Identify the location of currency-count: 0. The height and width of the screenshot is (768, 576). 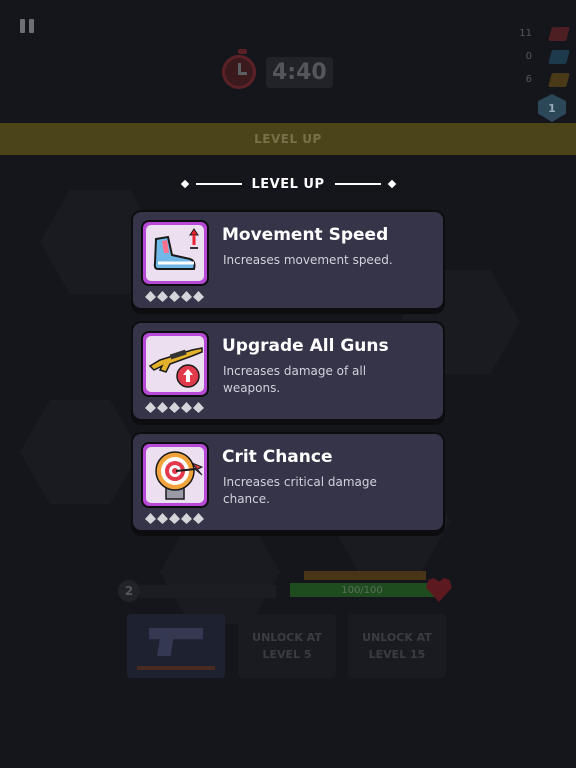
(528, 56).